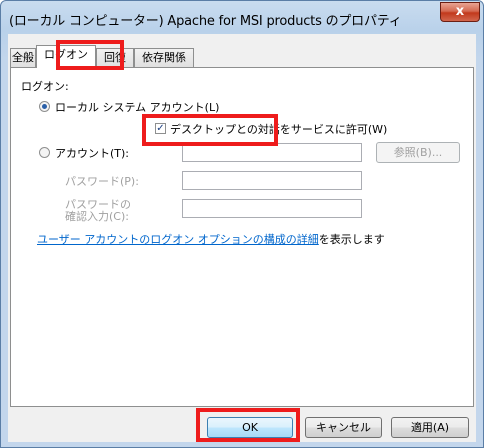 This screenshot has height=448, width=484. Describe the element at coordinates (178, 239) in the screenshot. I see `logon-options-help-link: ユーザー アカウントのログオン オプションの構成の詳細` at that location.